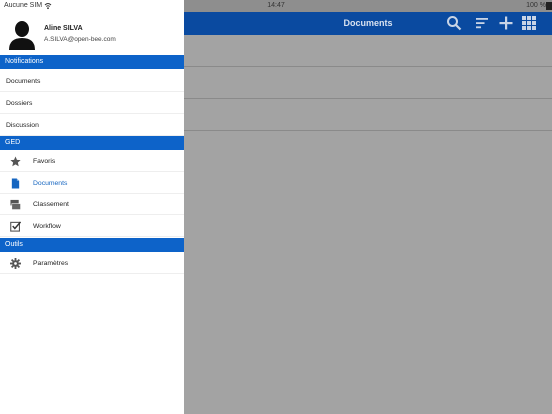 The image size is (552, 414). Describe the element at coordinates (92, 204) in the screenshot. I see `menu-item-classement: Classement` at that location.